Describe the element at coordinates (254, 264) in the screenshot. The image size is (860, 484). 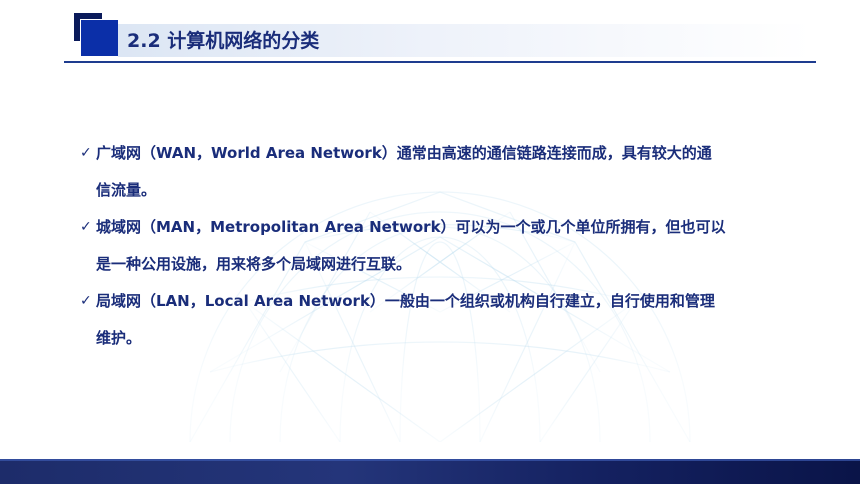
I see `item-text-line: 是一种公用设施，用来将多个局域网进行互联。` at that location.